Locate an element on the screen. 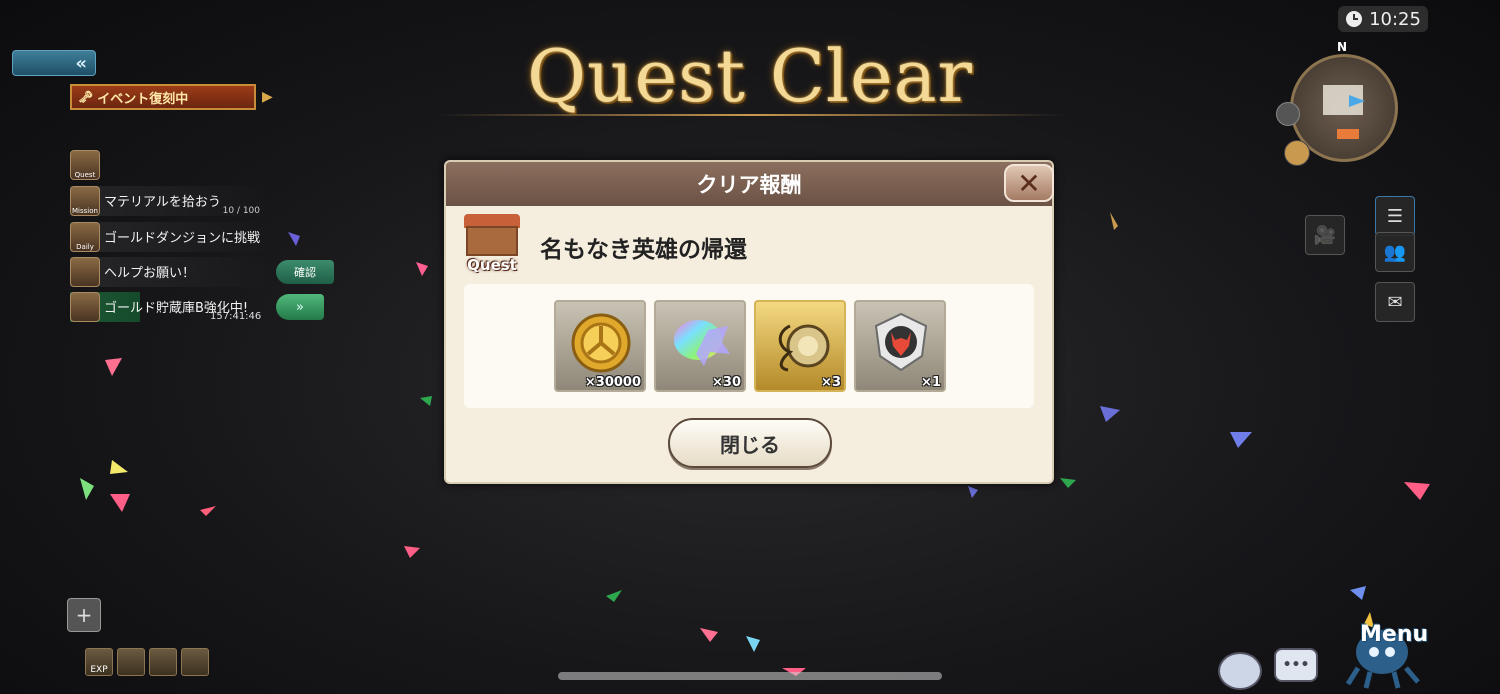 The width and height of the screenshot is (1500, 694). back-button: « is located at coordinates (54, 63).